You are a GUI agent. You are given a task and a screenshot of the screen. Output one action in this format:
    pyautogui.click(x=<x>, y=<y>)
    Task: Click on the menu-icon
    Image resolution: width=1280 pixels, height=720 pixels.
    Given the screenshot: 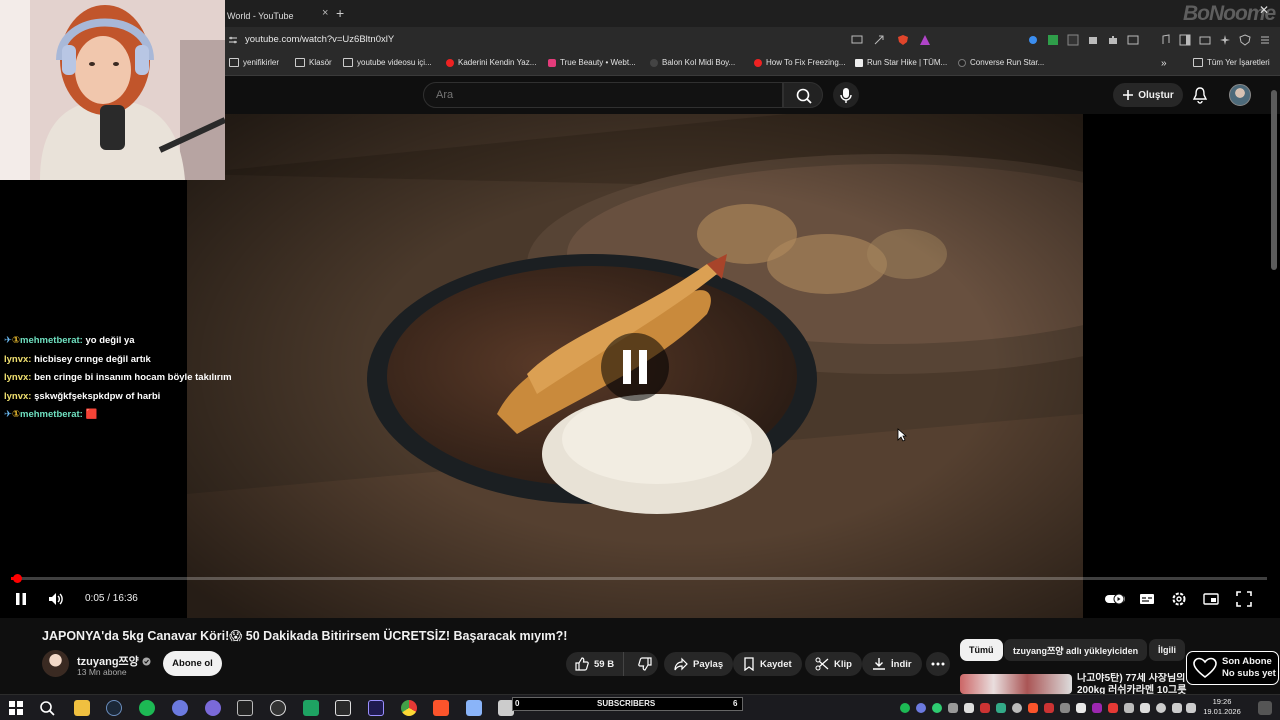 What is the action you would take?
    pyautogui.click(x=1265, y=40)
    